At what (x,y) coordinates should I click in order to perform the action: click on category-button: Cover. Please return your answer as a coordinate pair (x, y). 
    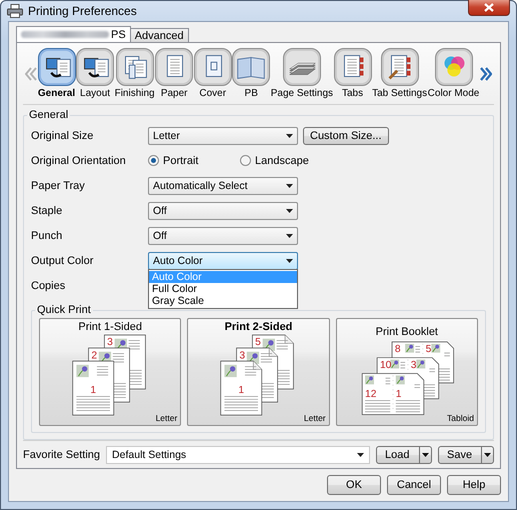
    Looking at the image, I should click on (213, 73).